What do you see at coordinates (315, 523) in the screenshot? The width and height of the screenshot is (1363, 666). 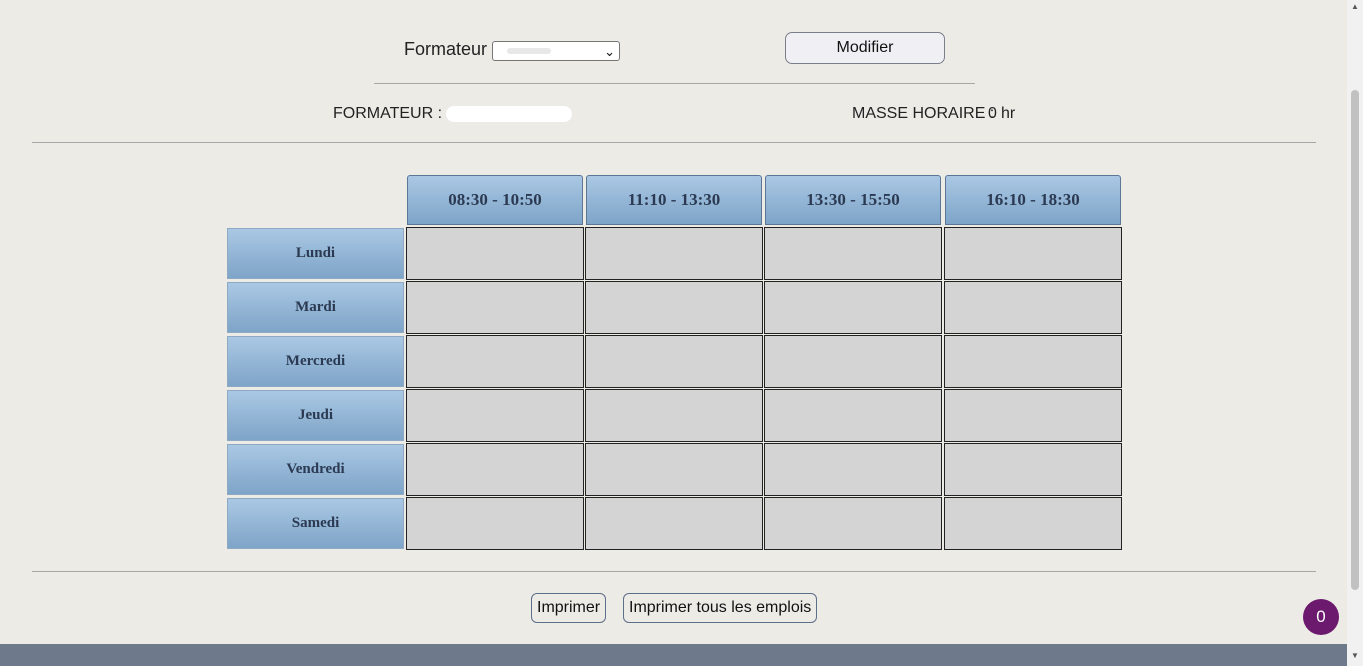 I see `day-header: Samedi` at bounding box center [315, 523].